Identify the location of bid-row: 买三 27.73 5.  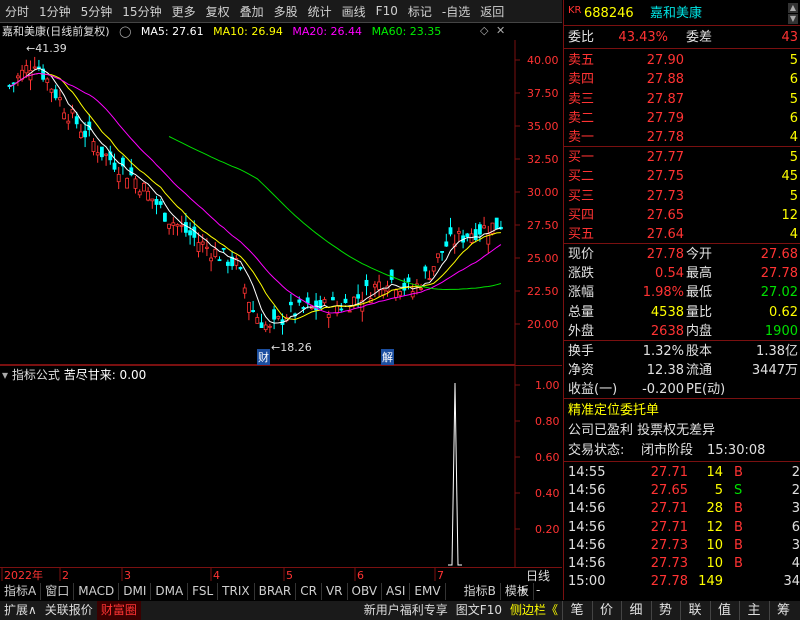
(684, 196).